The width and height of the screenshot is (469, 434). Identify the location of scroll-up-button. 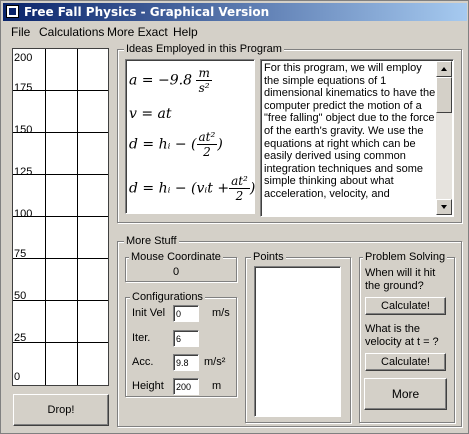
(444, 69).